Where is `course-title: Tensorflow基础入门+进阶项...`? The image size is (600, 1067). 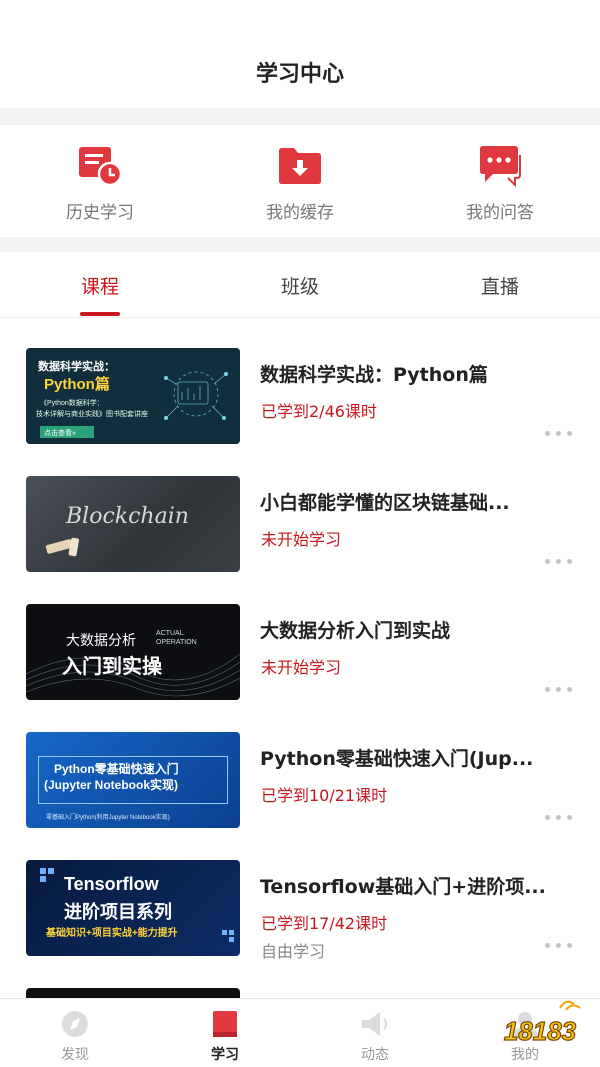 course-title: Tensorflow基础入门+进阶项... is located at coordinates (403, 887).